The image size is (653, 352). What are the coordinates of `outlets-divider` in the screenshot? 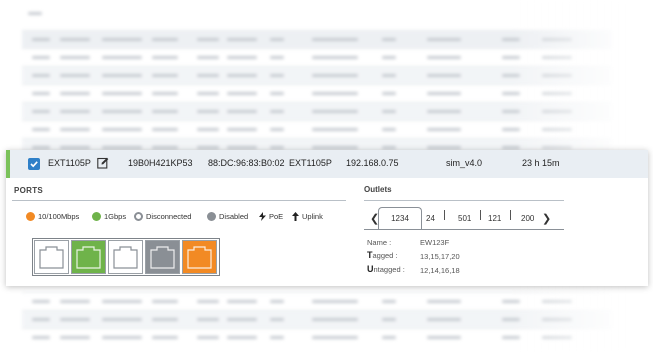 It's located at (464, 200).